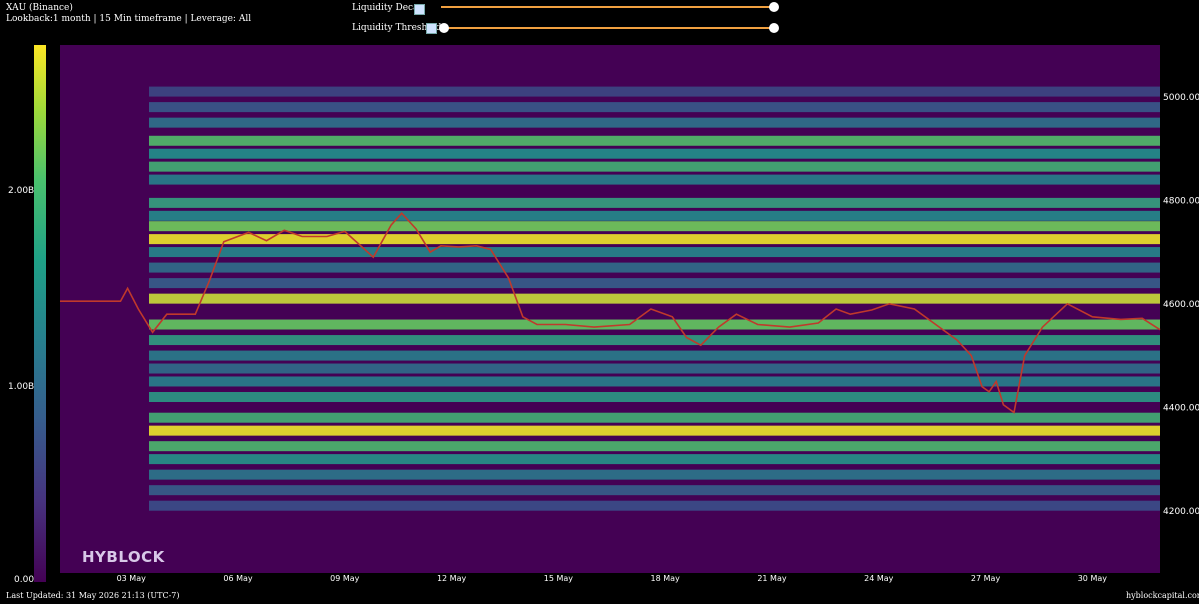 Image resolution: width=1199 pixels, height=604 pixels. I want to click on y-tick-label: 4200.00, so click(1181, 512).